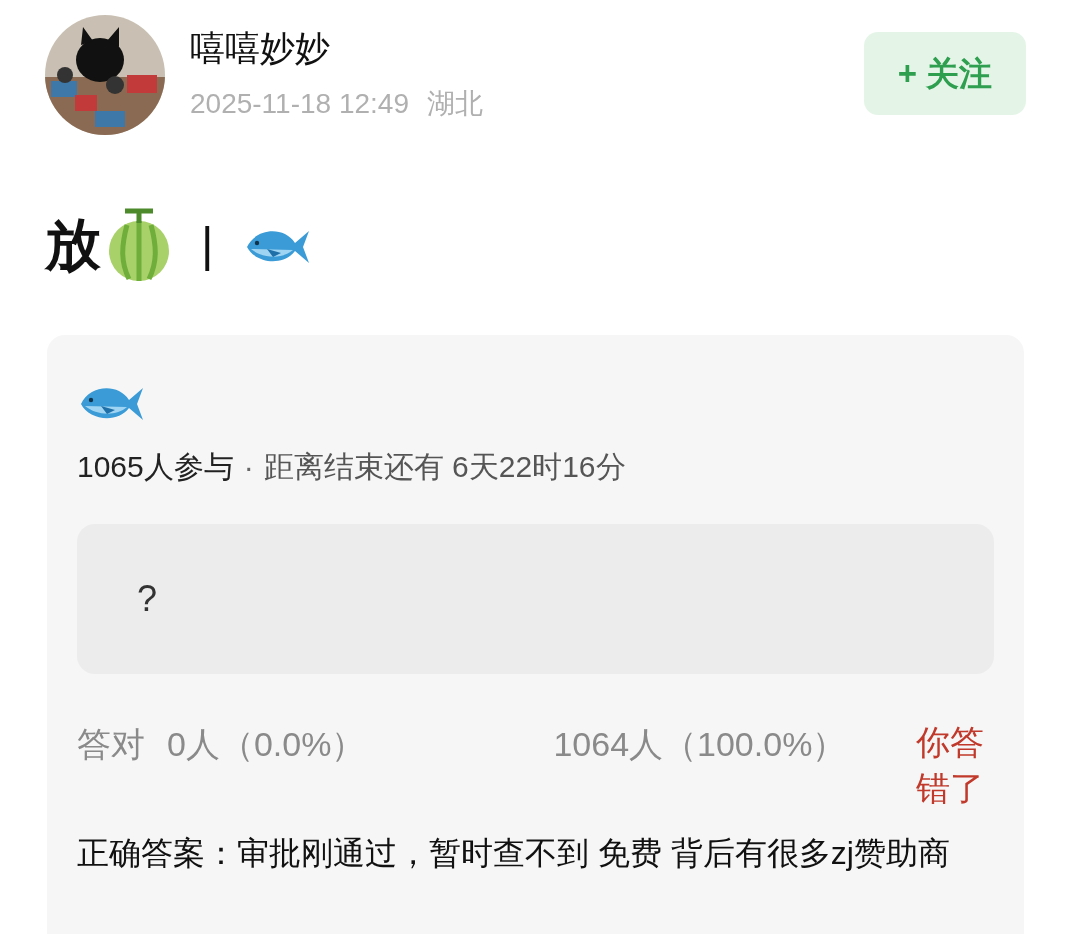  I want to click on correct-label: 答对, so click(111, 744).